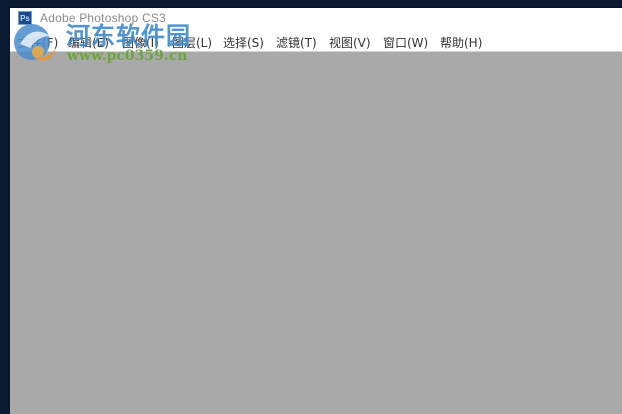 The image size is (622, 414). Describe the element at coordinates (296, 42) in the screenshot. I see `menu-filter: 滤镜(T)` at that location.